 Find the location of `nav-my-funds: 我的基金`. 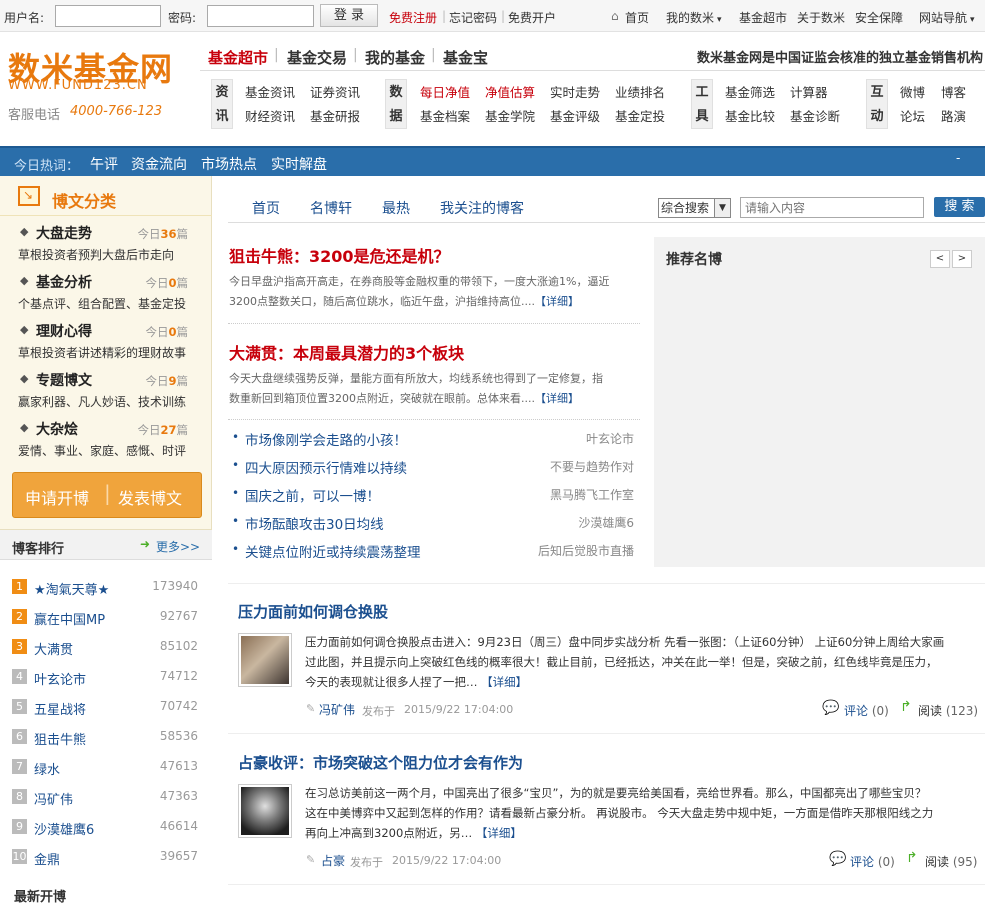

nav-my-funds: 我的基金 is located at coordinates (395, 57).